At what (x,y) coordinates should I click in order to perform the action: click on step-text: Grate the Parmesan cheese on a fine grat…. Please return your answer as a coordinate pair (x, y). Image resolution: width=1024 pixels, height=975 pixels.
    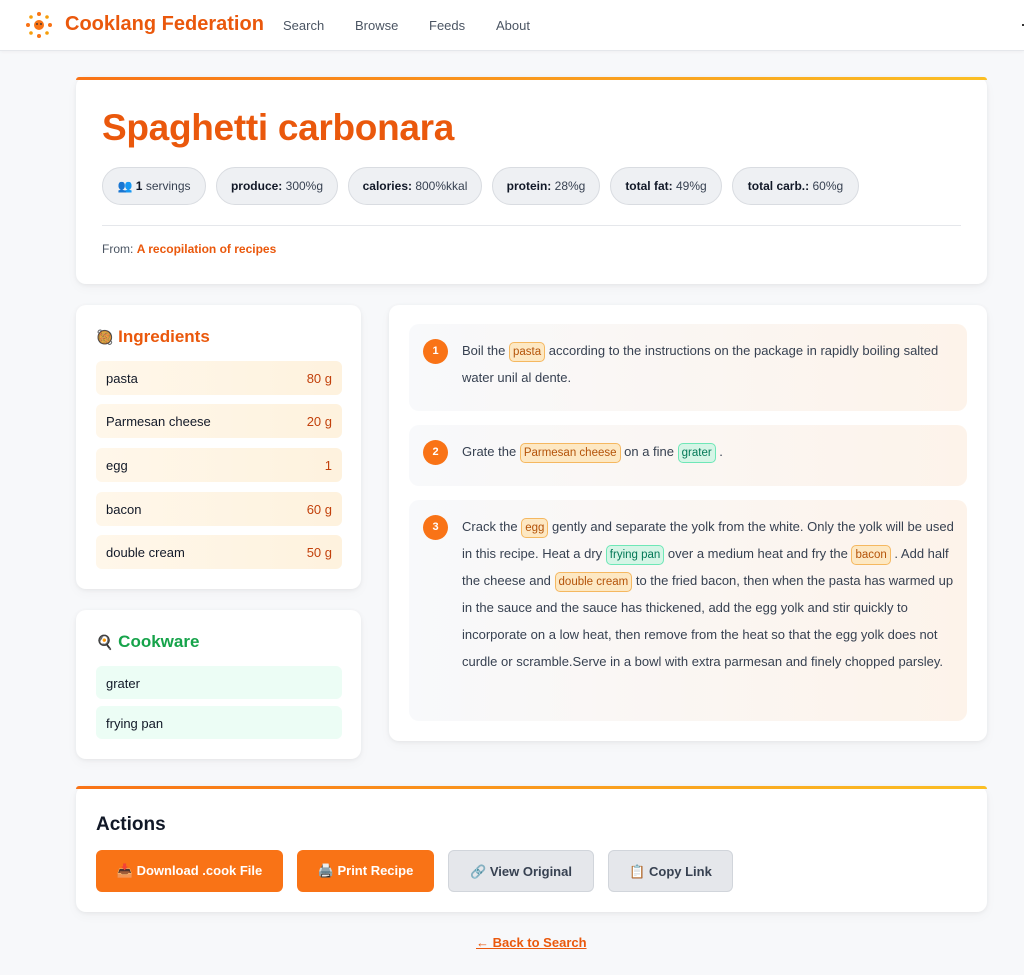
    Looking at the image, I should click on (709, 451).